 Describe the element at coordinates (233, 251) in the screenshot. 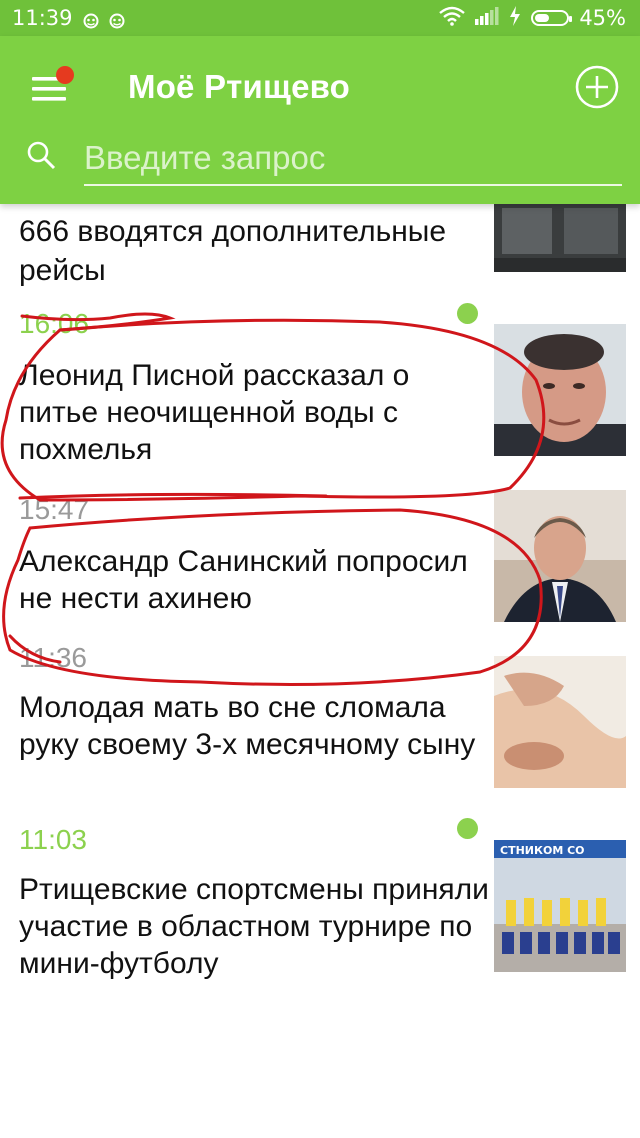

I see `news-headline: 666 вводятся дополнительные рейсы` at that location.